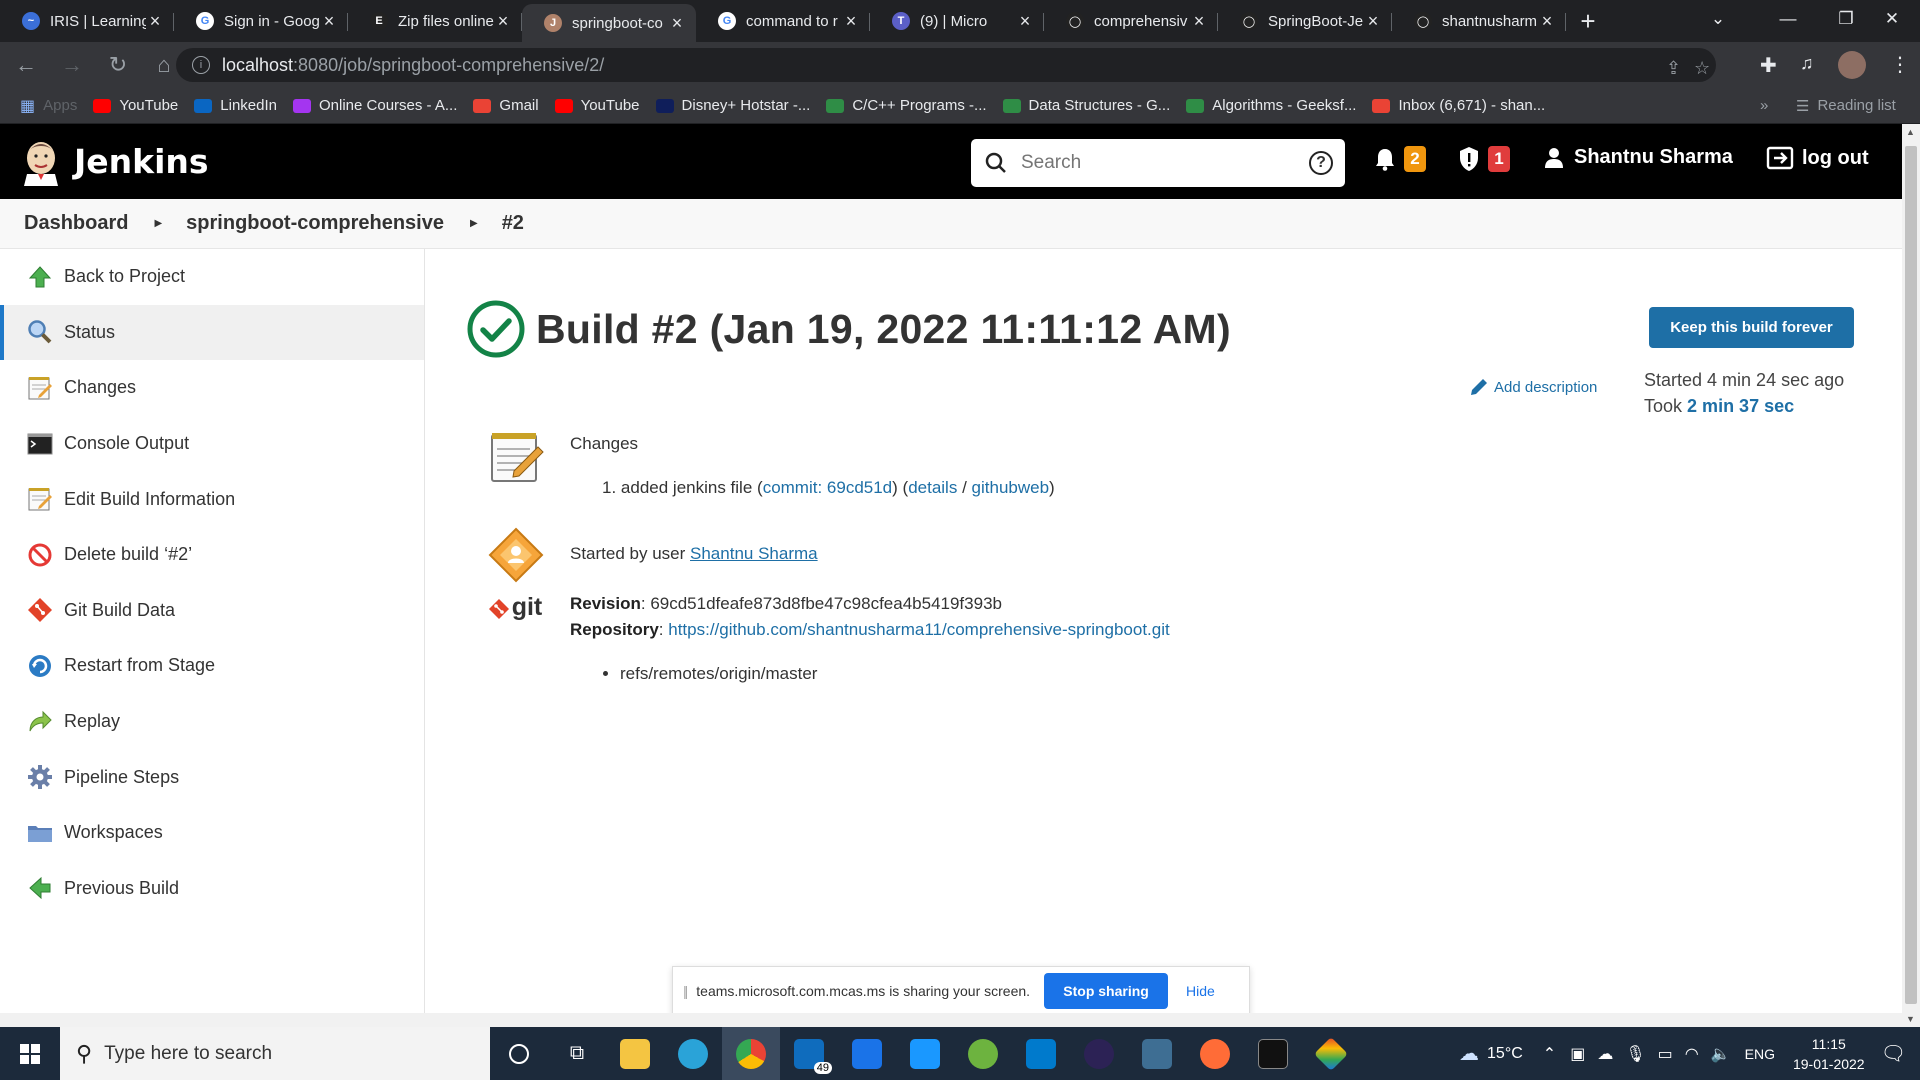  What do you see at coordinates (1721, 1054) in the screenshot?
I see `volume-icon: 🔈` at bounding box center [1721, 1054].